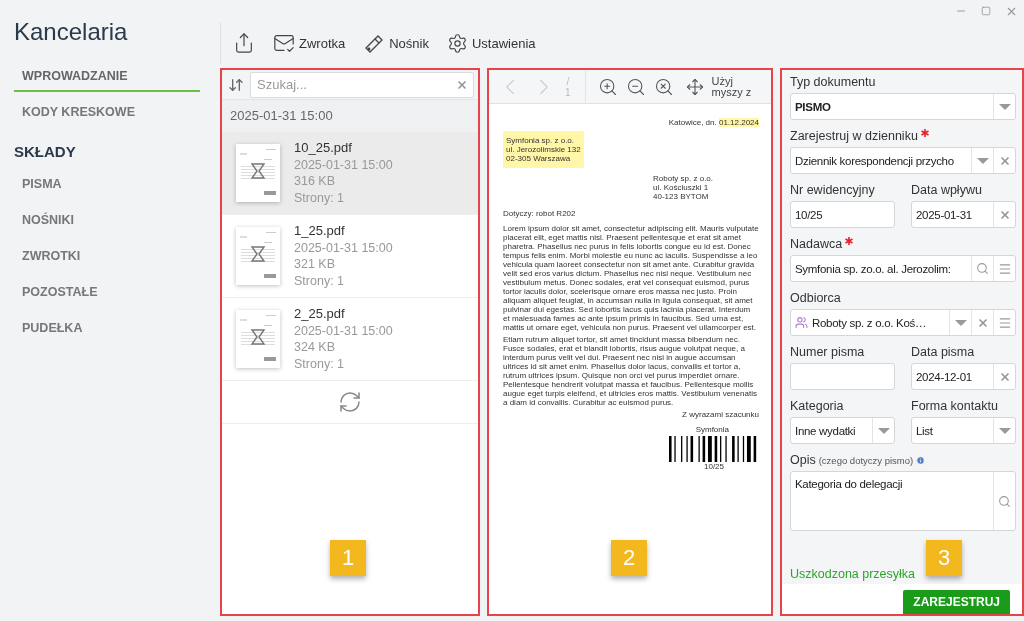 The image size is (1024, 621). I want to click on nav-item: ZWROTKI, so click(107, 257).